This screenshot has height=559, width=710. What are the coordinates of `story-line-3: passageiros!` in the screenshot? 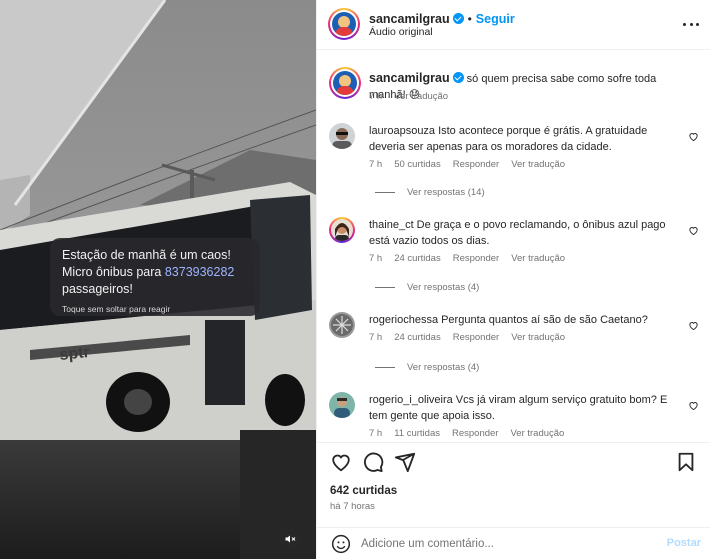 It's located at (97, 289).